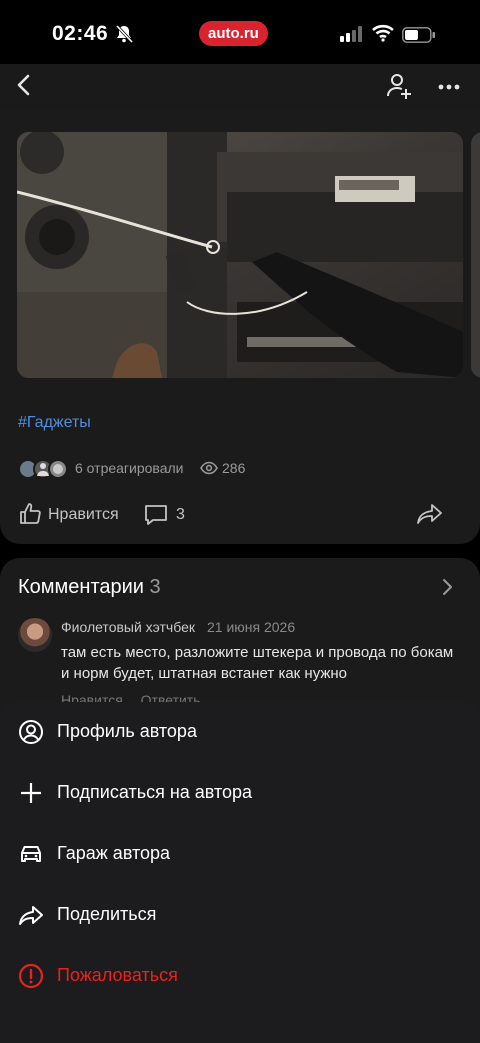  Describe the element at coordinates (155, 792) in the screenshot. I see `menu-item-label: Подписаться на автора` at that location.